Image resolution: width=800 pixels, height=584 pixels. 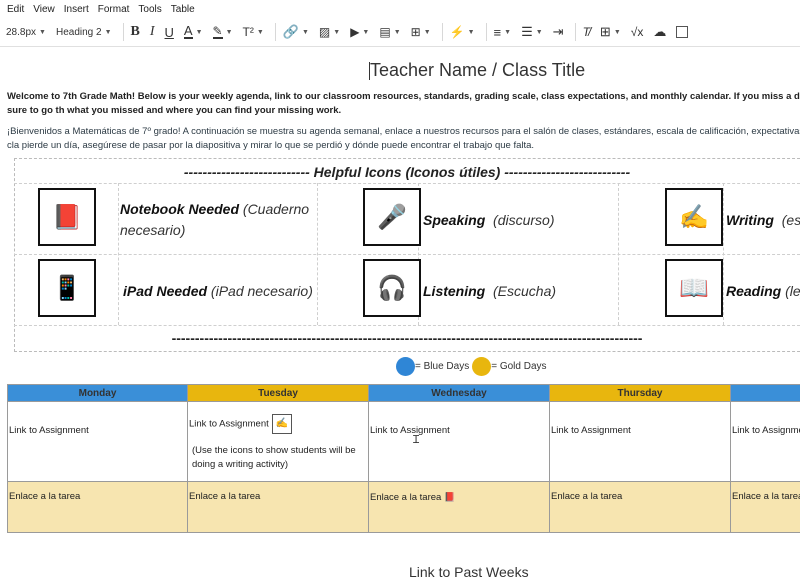 I want to click on icon-label-spanish: (Escucha), so click(x=521, y=291).